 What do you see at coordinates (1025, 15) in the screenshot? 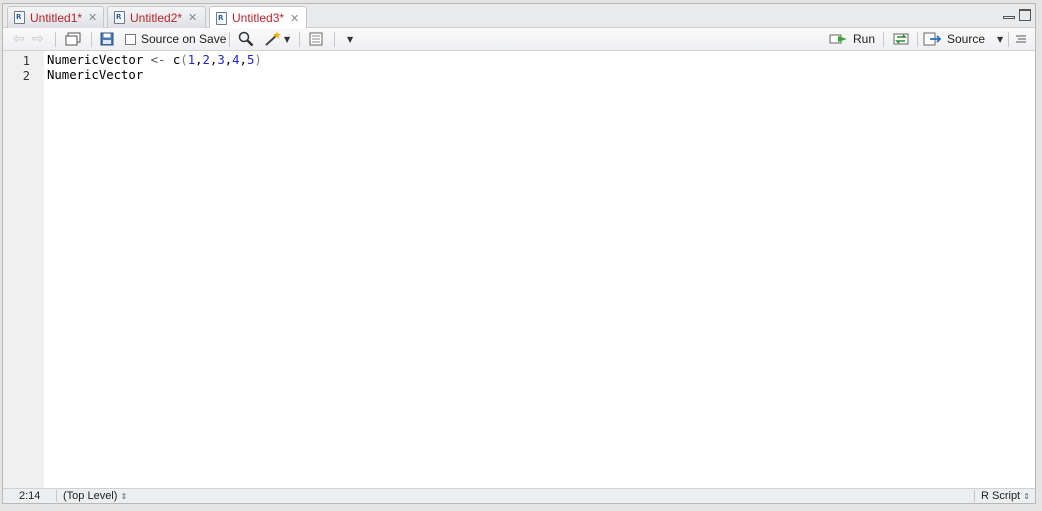
I see `maximize-icon` at bounding box center [1025, 15].